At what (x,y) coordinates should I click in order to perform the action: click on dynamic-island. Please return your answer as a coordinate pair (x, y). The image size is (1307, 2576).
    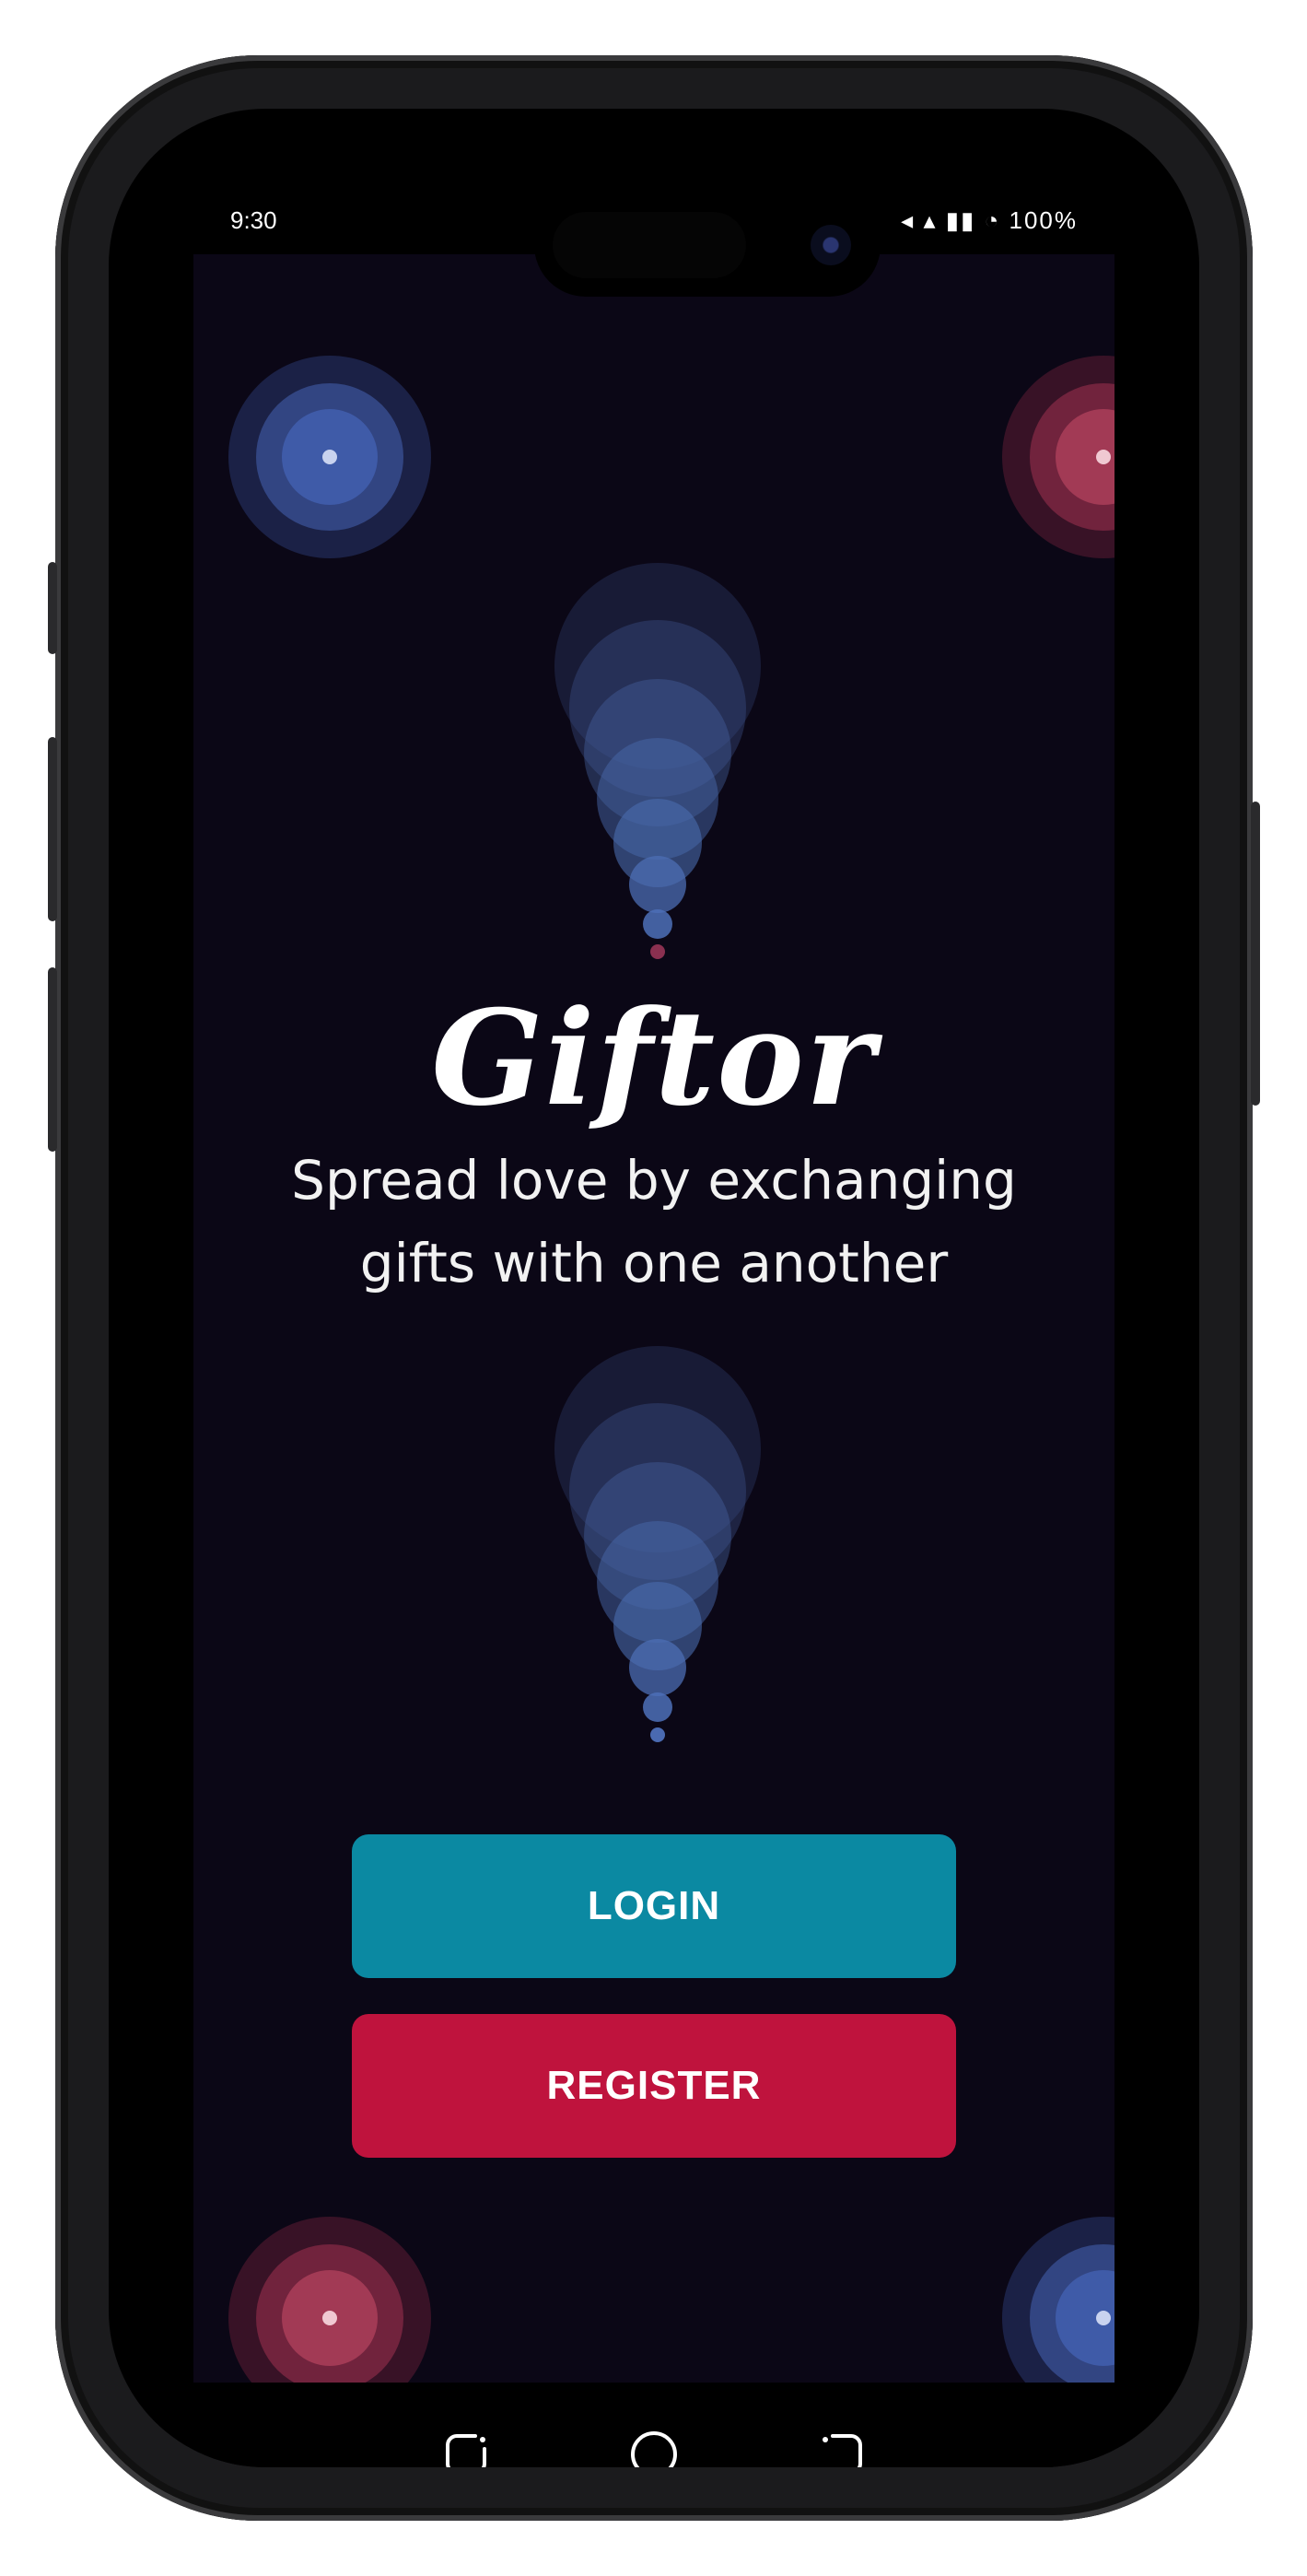
    Looking at the image, I should click on (708, 245).